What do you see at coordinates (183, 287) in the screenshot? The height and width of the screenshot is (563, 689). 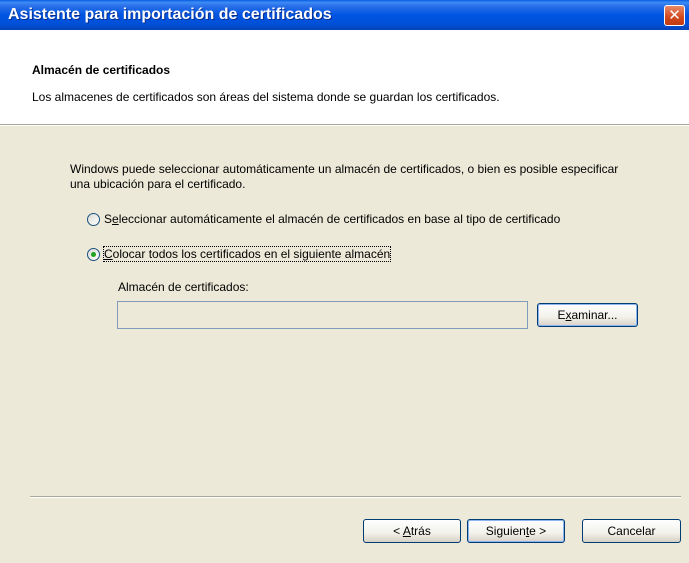 I see `store-label: Almacén de certificados:` at bounding box center [183, 287].